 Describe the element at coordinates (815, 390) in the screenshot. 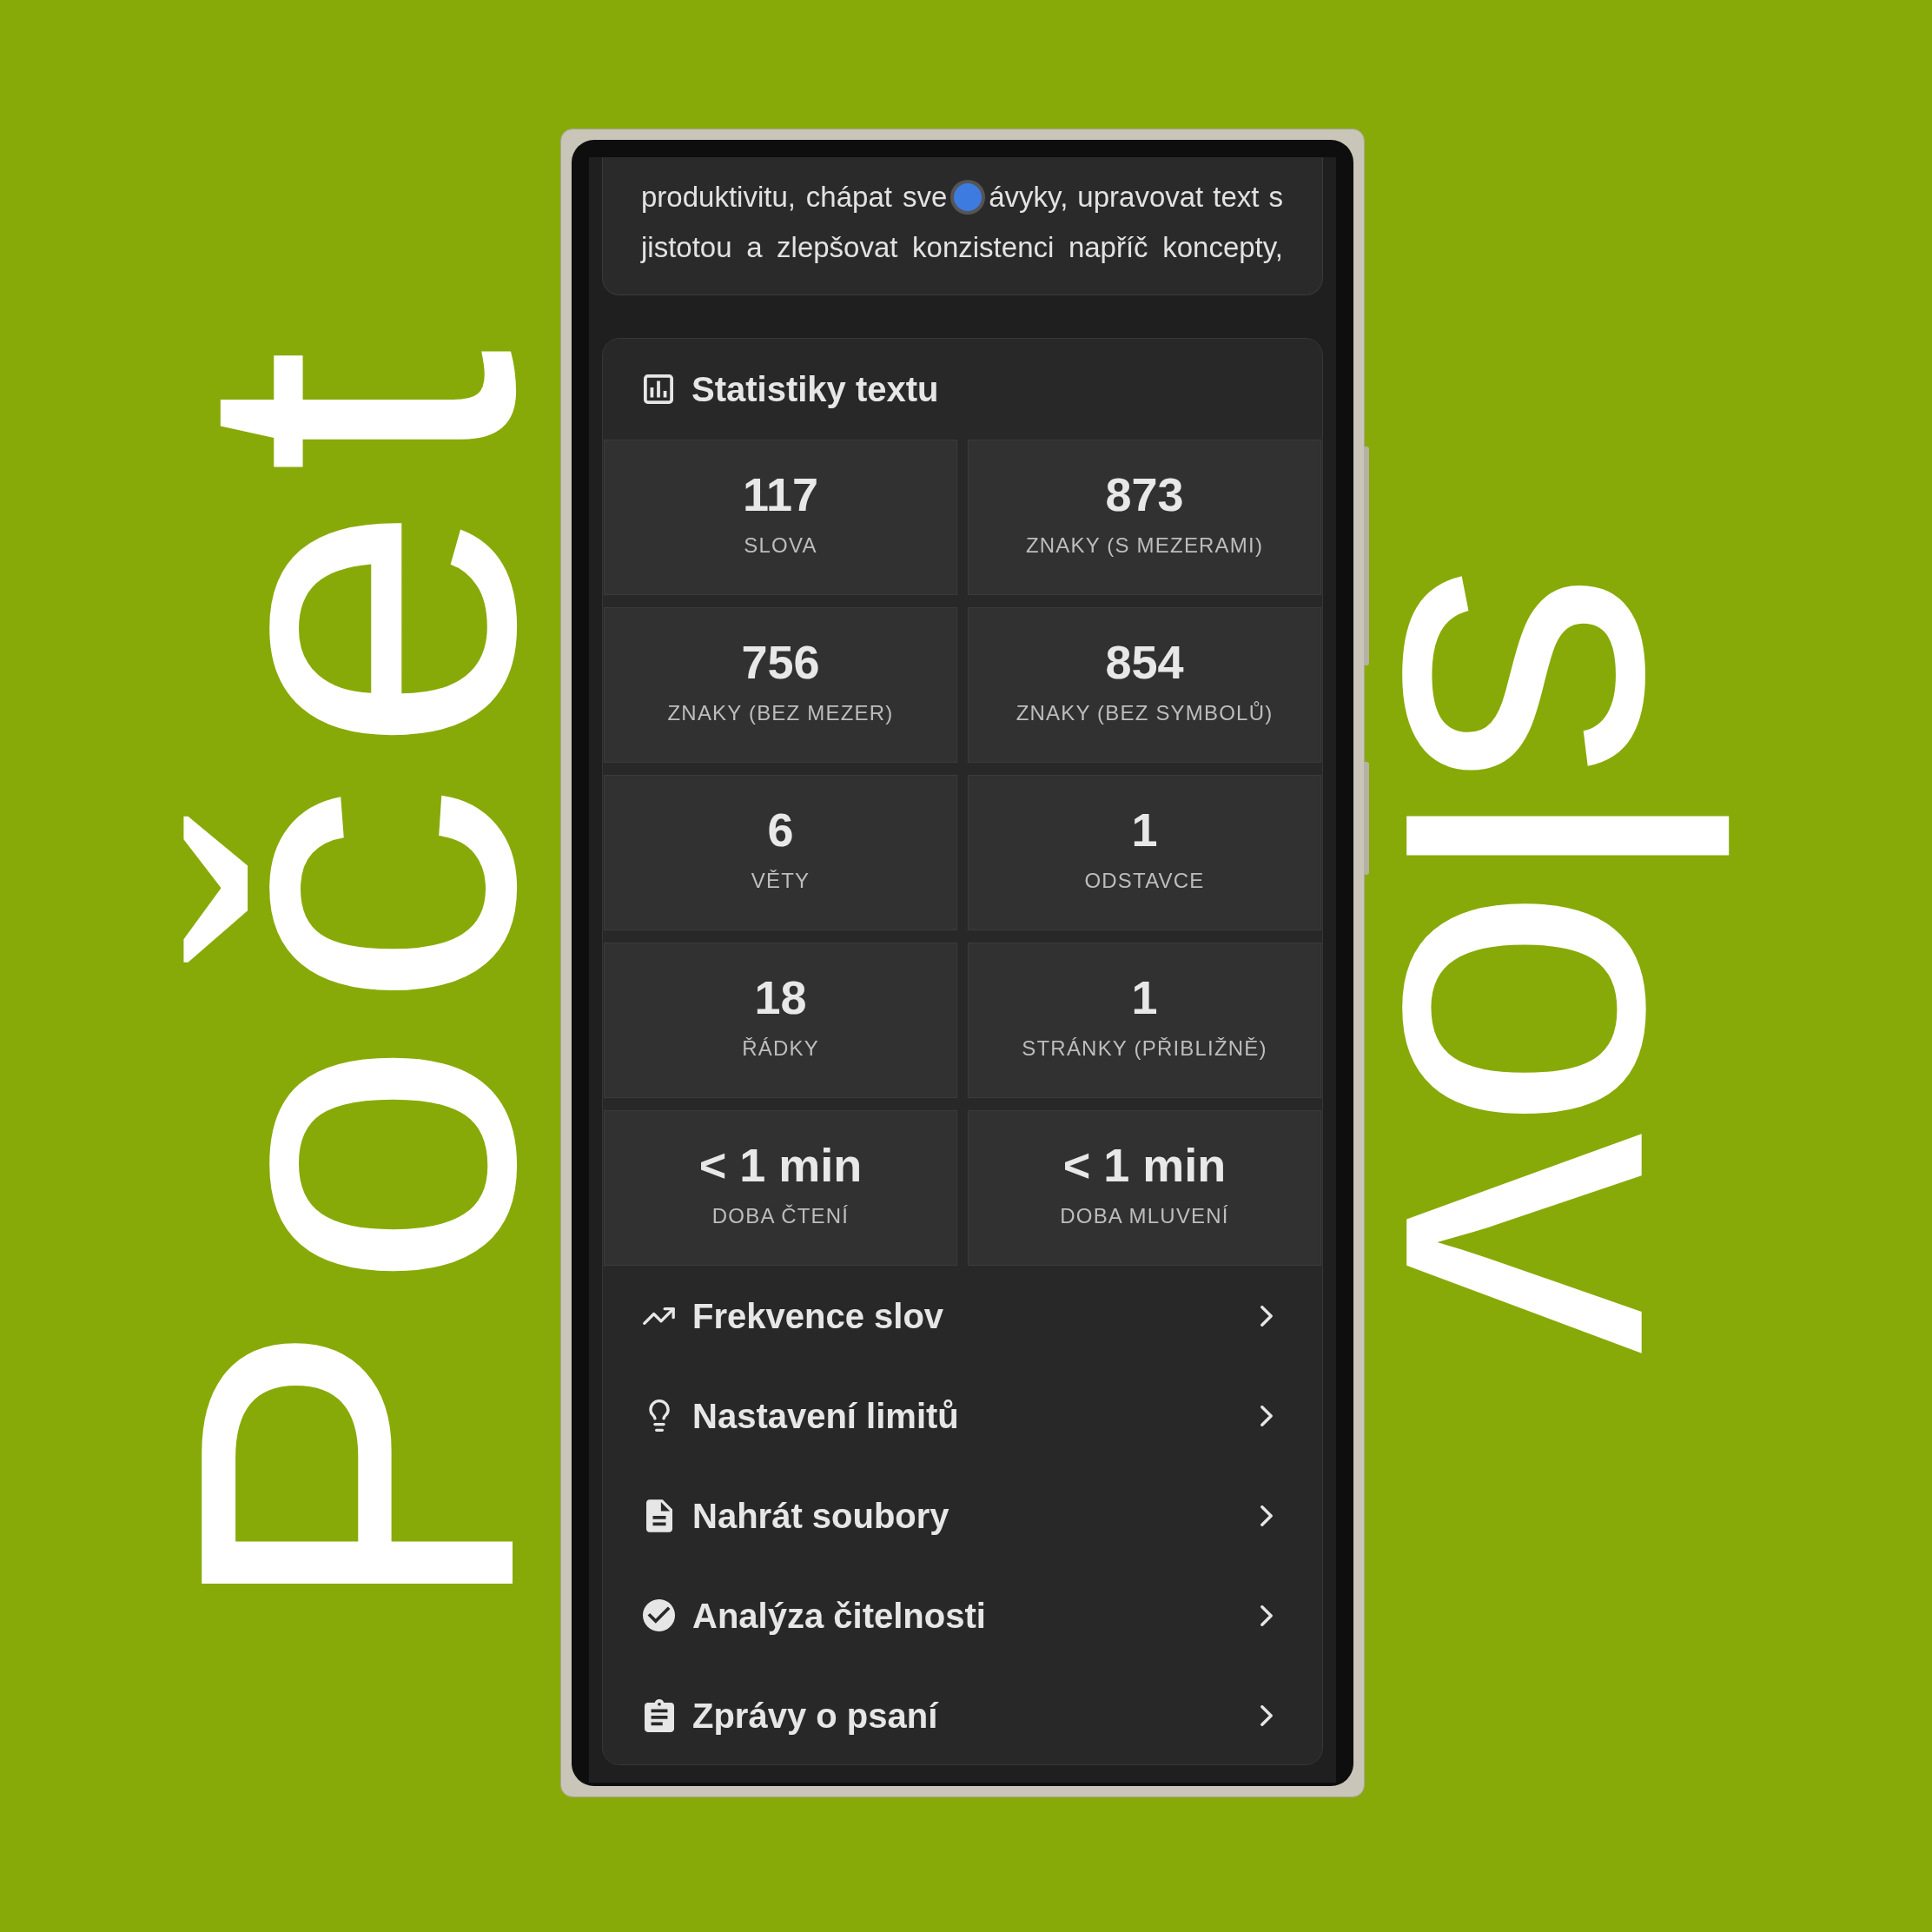

I see `card-title: Statistiky textu` at that location.